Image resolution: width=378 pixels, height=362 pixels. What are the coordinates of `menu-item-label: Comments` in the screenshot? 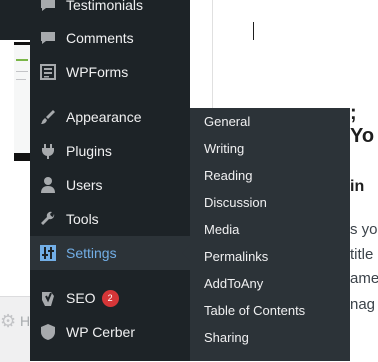 It's located at (100, 38).